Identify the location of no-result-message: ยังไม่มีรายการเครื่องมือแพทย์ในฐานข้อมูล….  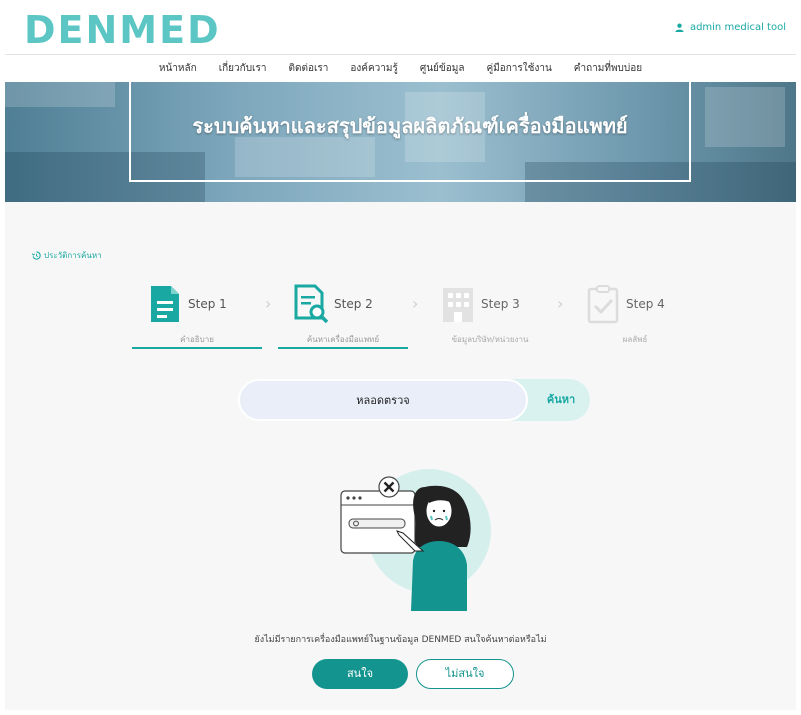
(400, 640).